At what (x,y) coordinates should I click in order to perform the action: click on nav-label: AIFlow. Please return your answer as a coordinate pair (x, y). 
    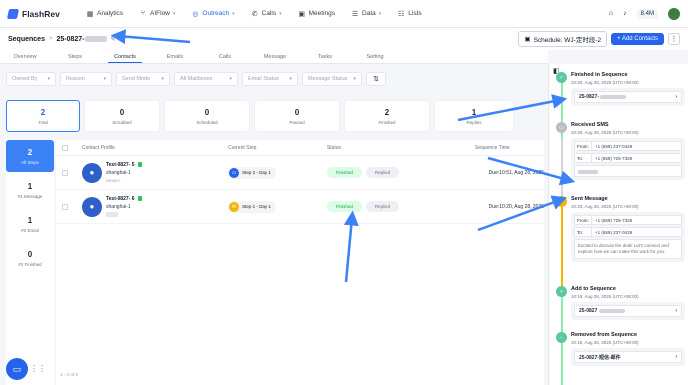
    Looking at the image, I should click on (160, 13).